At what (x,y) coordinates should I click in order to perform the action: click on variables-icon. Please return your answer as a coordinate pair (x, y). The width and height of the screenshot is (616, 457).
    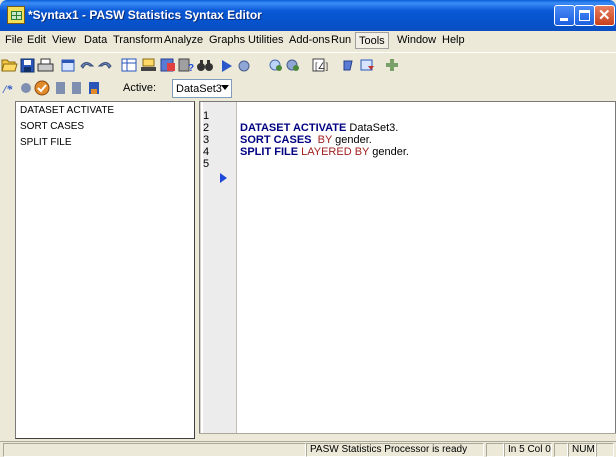
    Looking at the image, I should click on (167, 65).